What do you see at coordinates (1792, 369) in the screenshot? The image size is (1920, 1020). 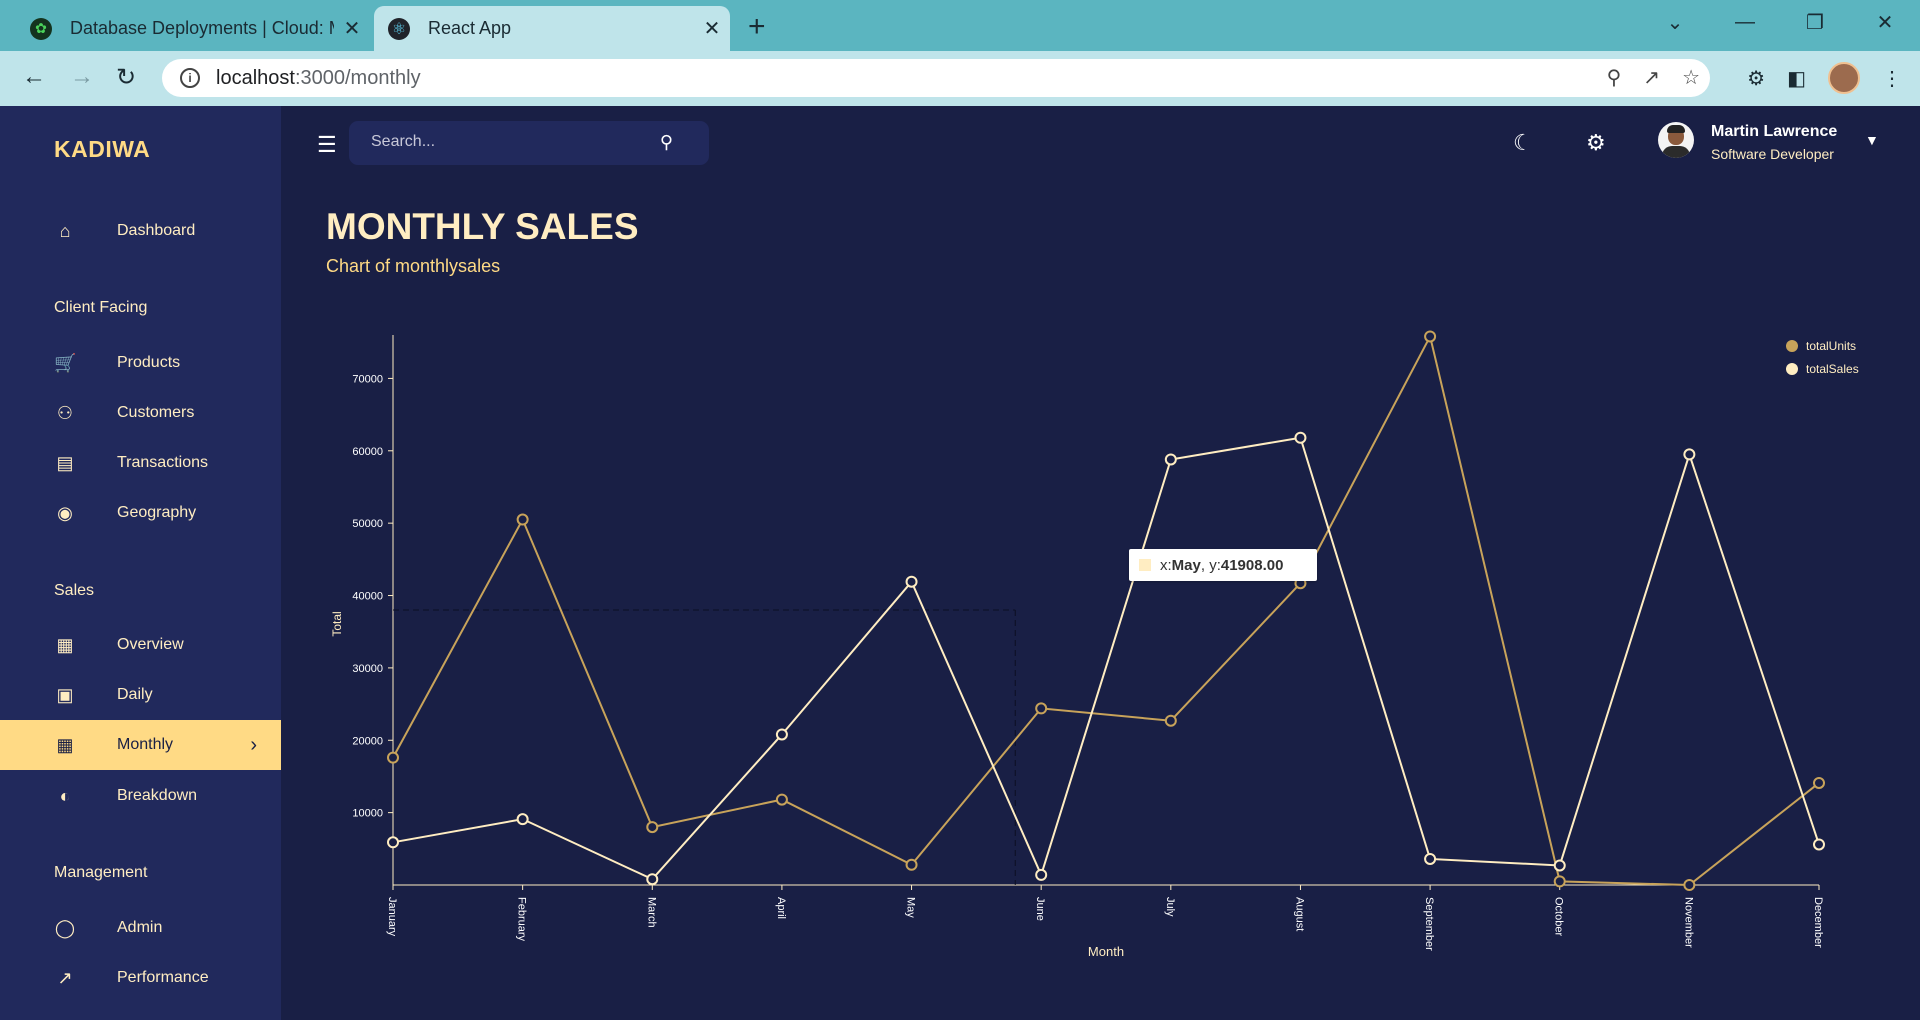 I see `legend-marker-totalSales` at bounding box center [1792, 369].